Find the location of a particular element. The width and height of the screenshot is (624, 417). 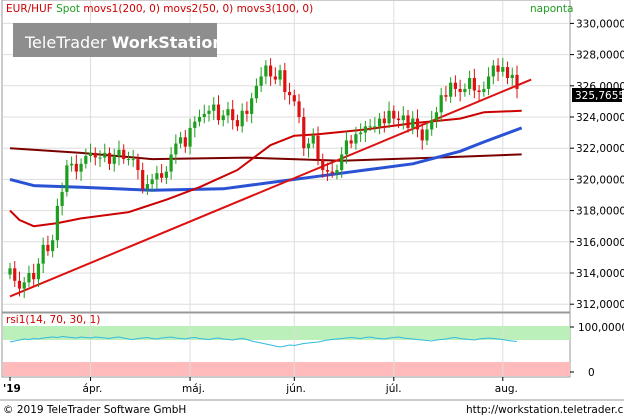

footer-url: http://workstation.teletrader.com is located at coordinates (545, 410).